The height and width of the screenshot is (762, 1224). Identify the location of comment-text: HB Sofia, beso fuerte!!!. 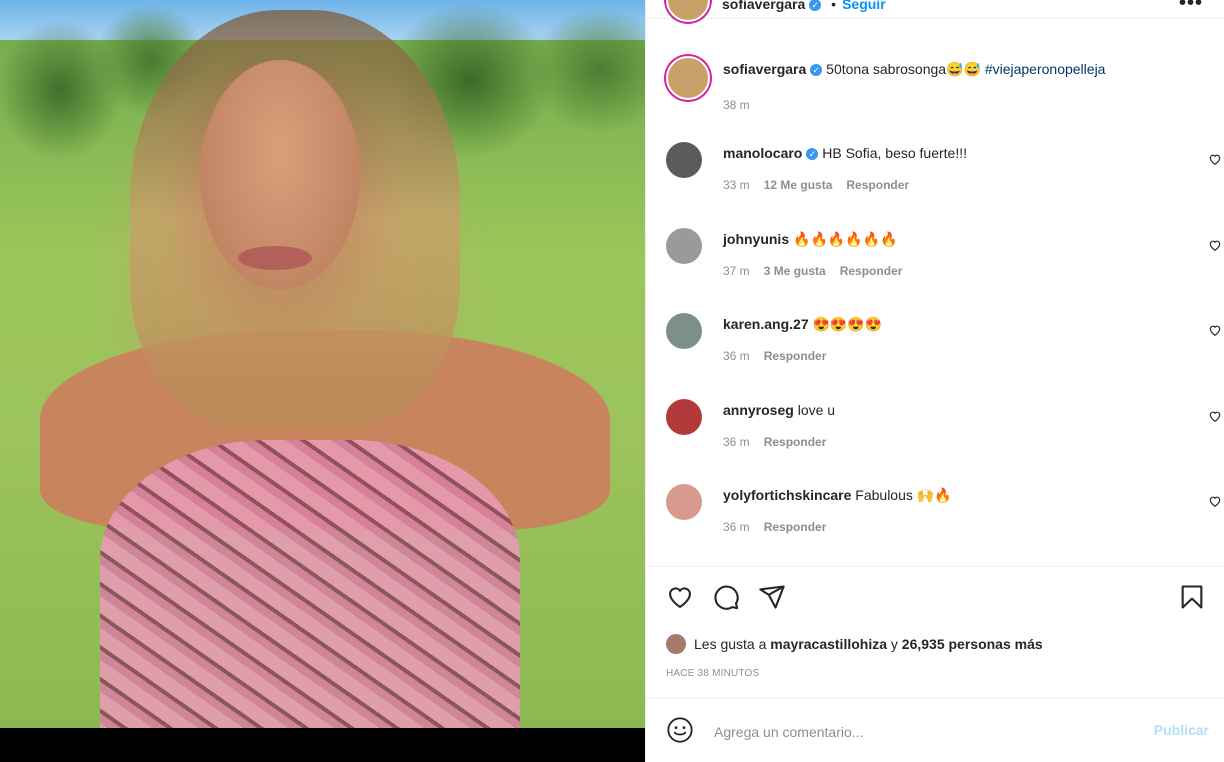
(894, 153).